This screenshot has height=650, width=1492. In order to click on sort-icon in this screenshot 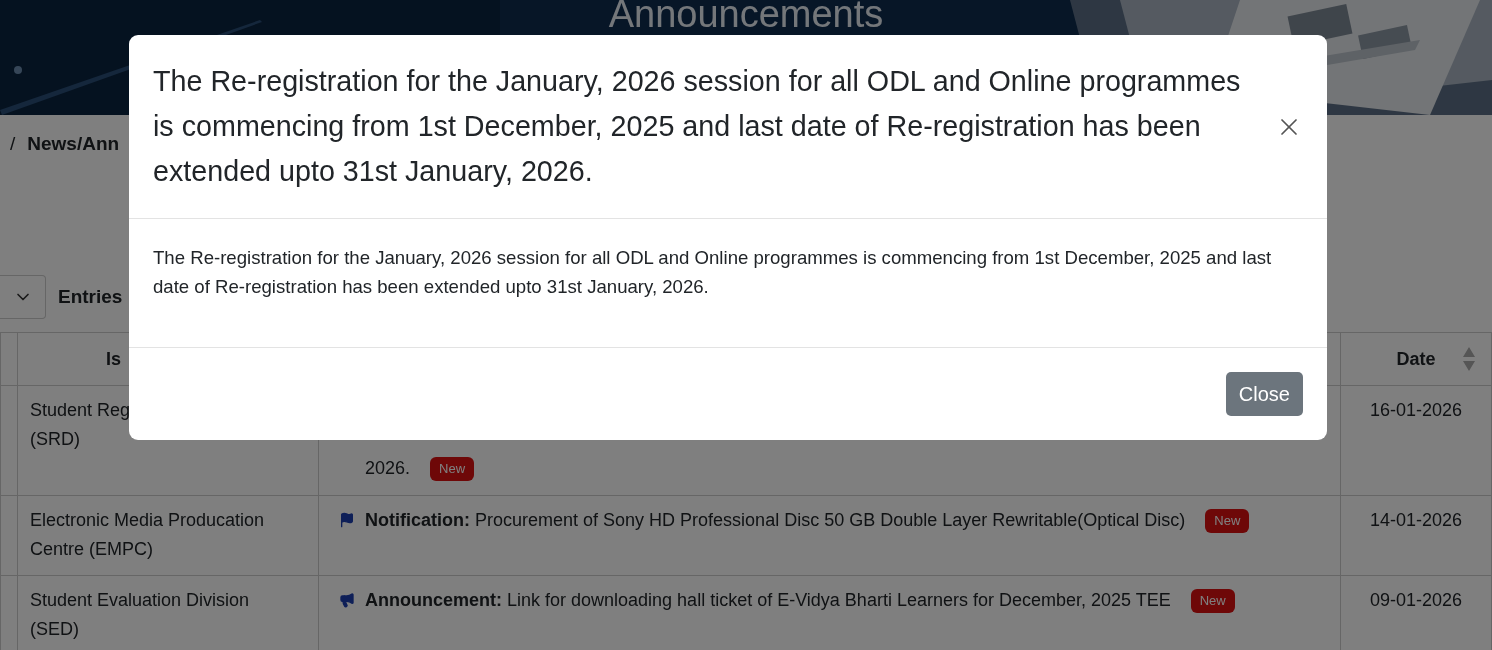, I will do `click(1469, 359)`.